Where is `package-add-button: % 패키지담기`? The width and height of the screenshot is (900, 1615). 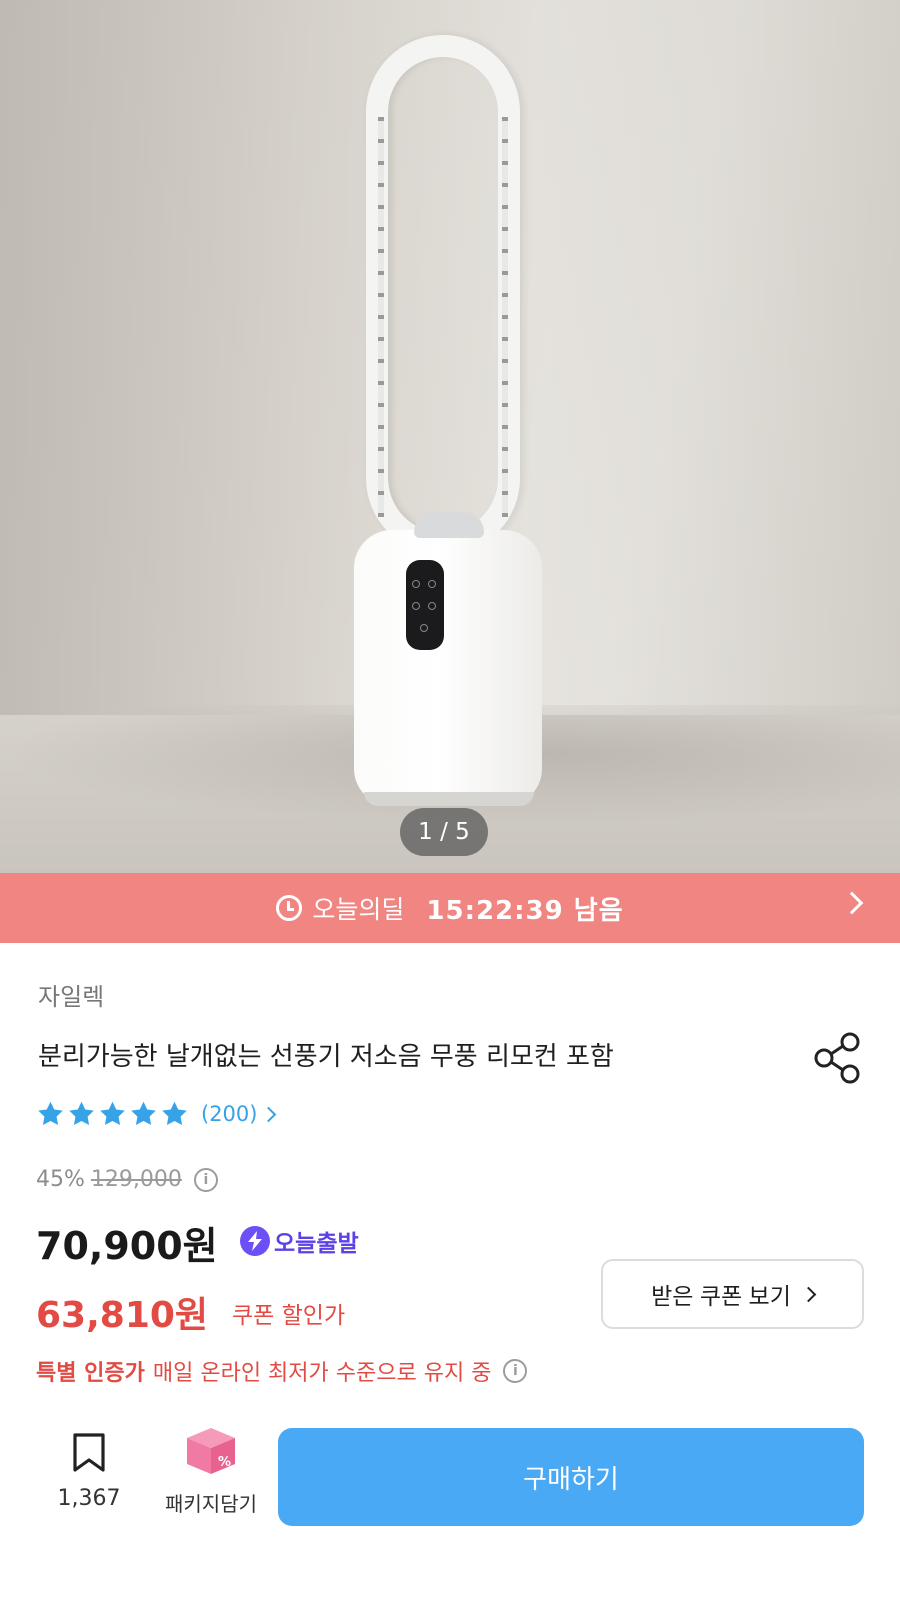 package-add-button: % 패키지담기 is located at coordinates (211, 1471).